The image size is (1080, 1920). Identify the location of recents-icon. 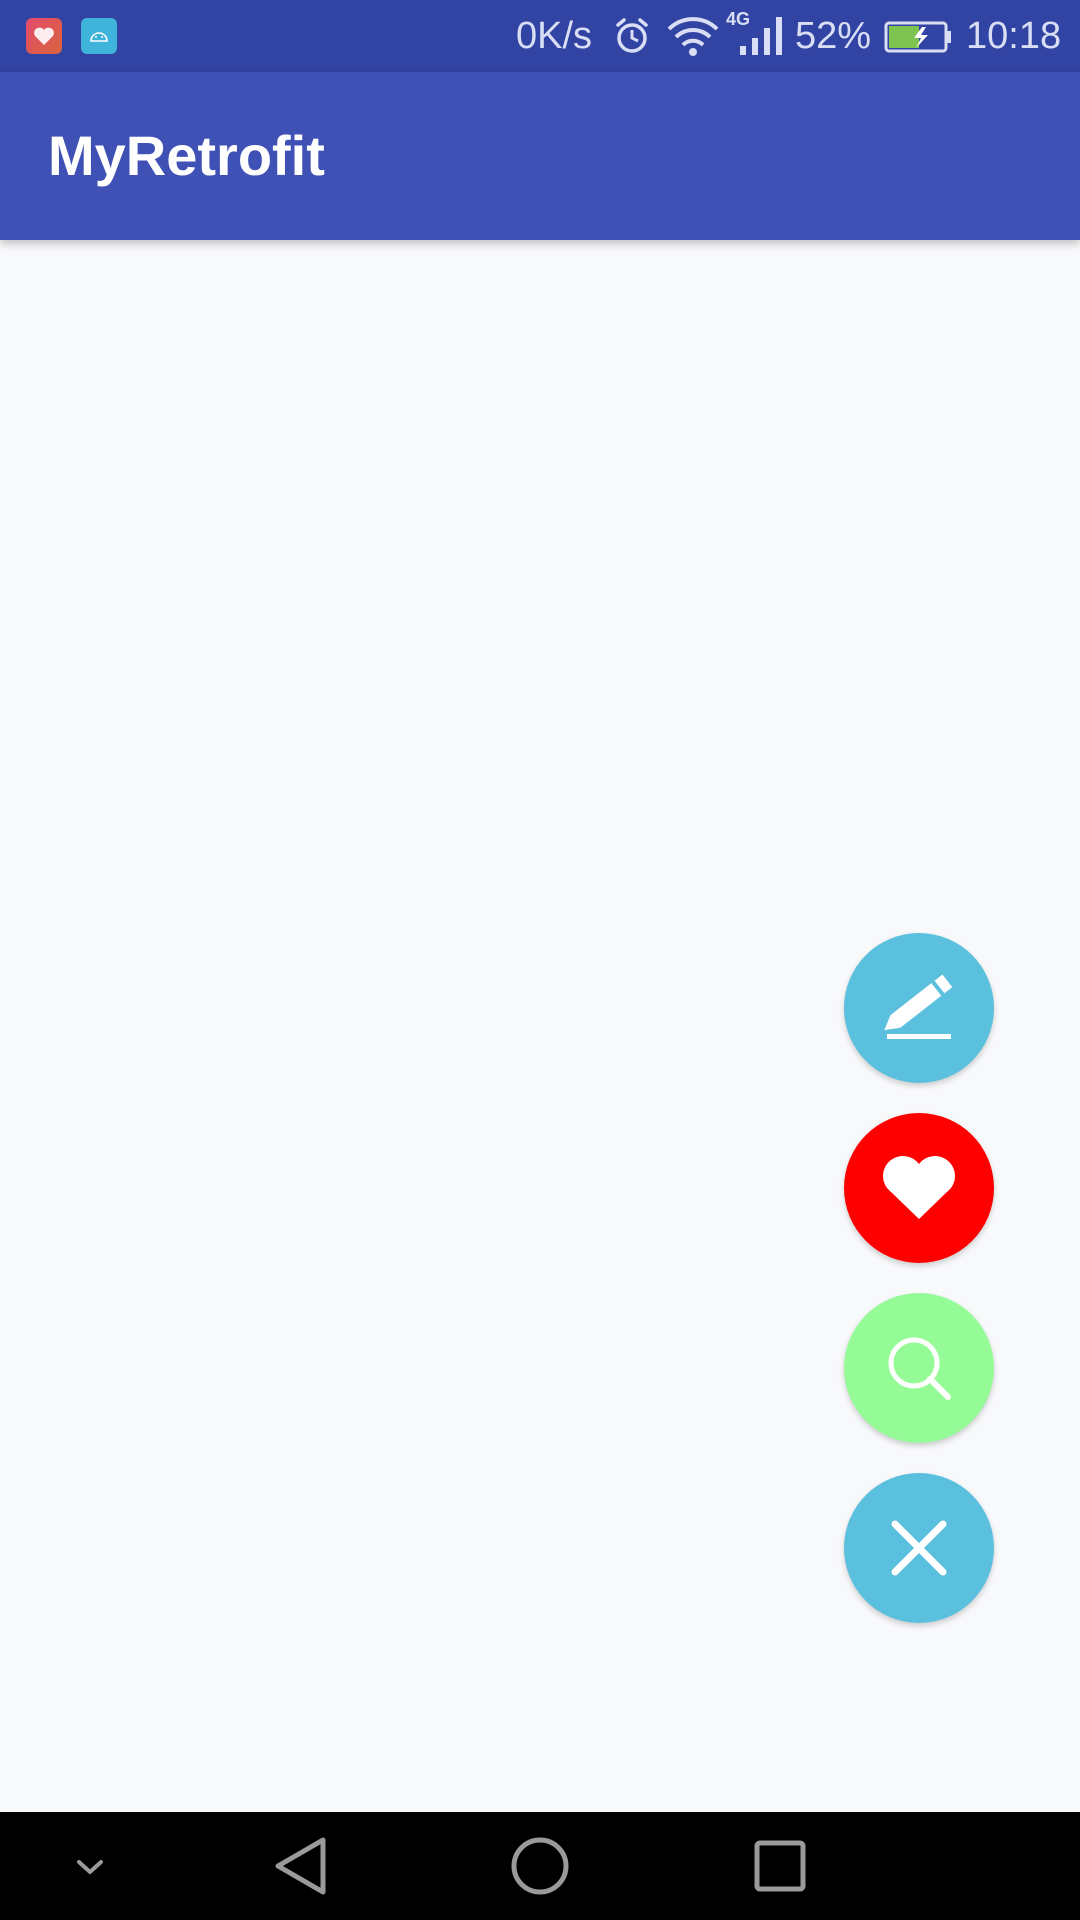
(780, 1866).